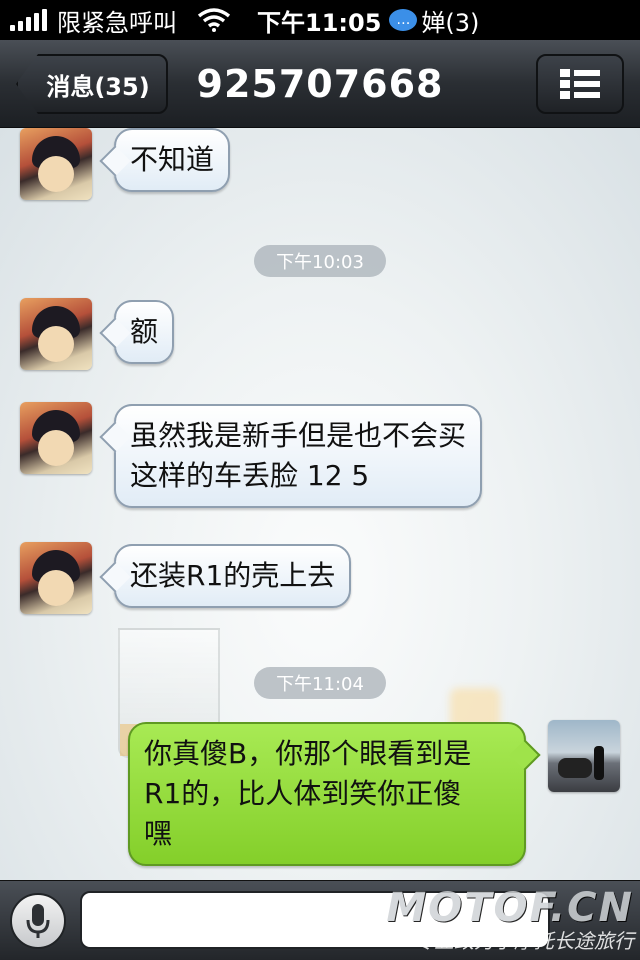 The width and height of the screenshot is (640, 960). I want to click on watermark-slogan: 专业致力于摩托长途旅行, so click(524, 941).